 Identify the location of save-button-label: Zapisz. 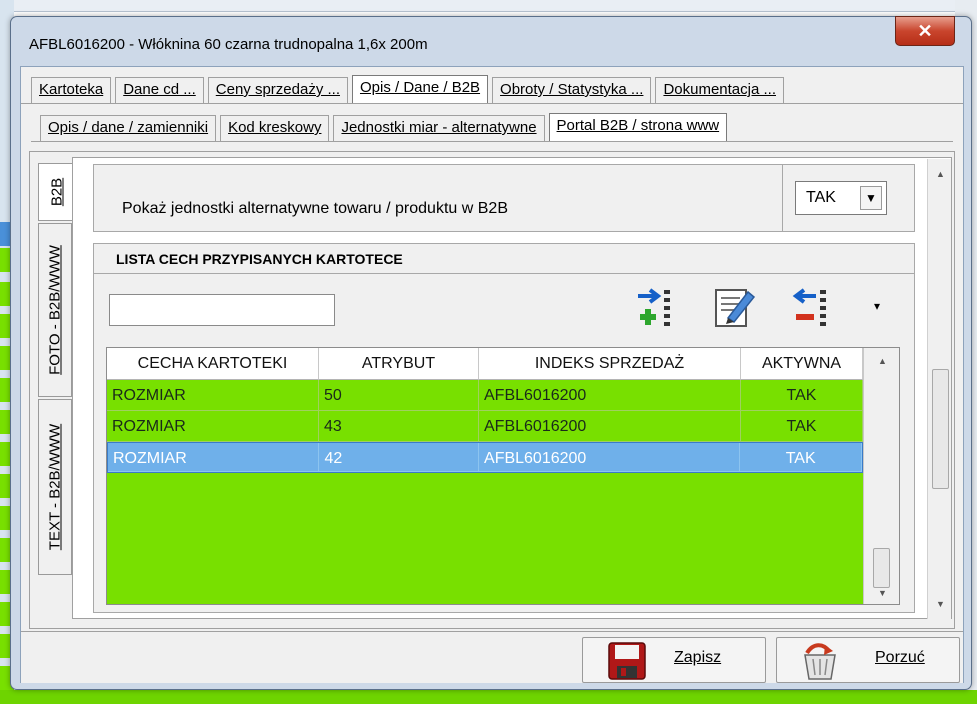
(698, 657).